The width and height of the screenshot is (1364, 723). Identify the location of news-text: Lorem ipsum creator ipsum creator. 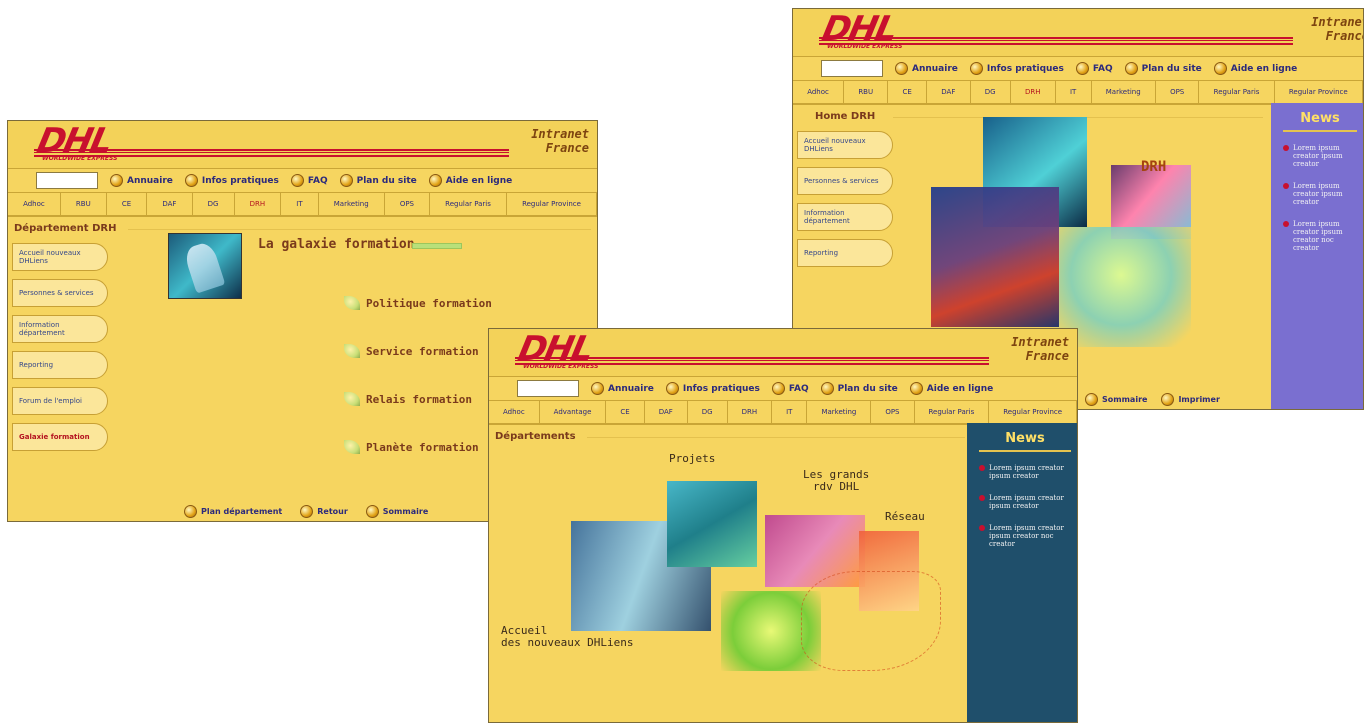
(1318, 194).